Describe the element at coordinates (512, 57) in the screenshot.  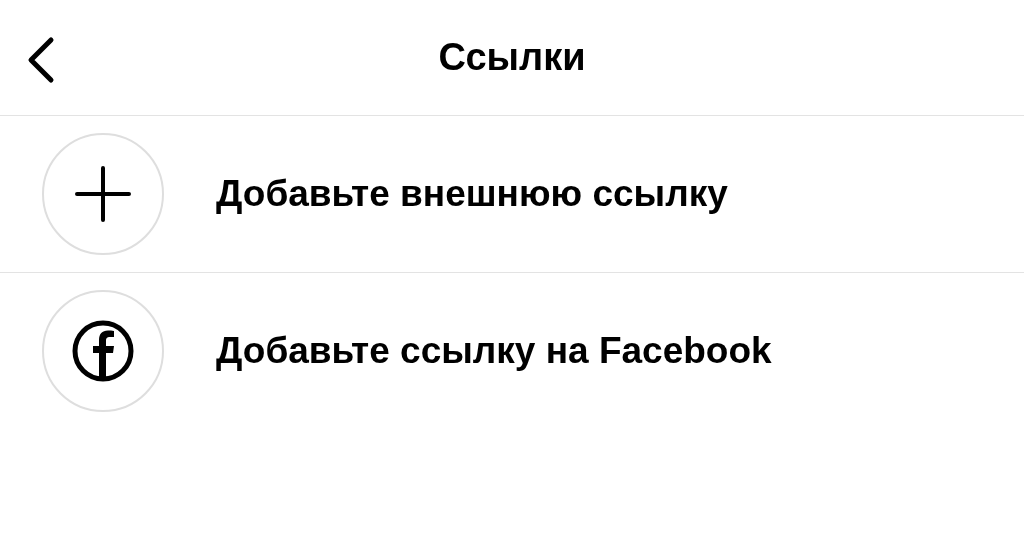
I see `screen-title: Ссылки` at that location.